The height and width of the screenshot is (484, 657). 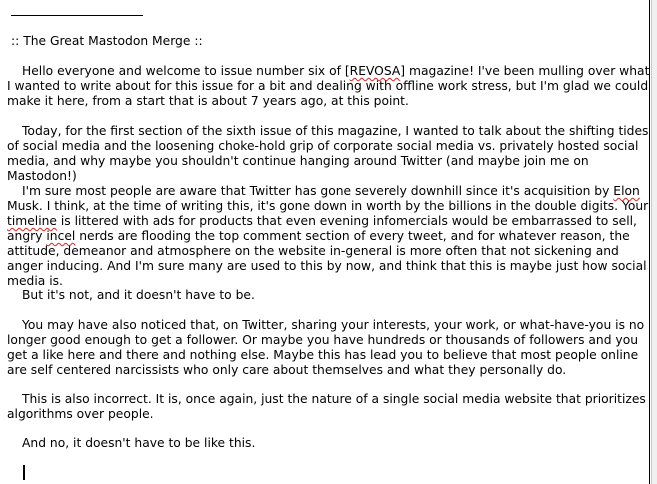 What do you see at coordinates (328, 295) in the screenshot?
I see `paragraph-4: But it's not, and it doesn't have to be.` at bounding box center [328, 295].